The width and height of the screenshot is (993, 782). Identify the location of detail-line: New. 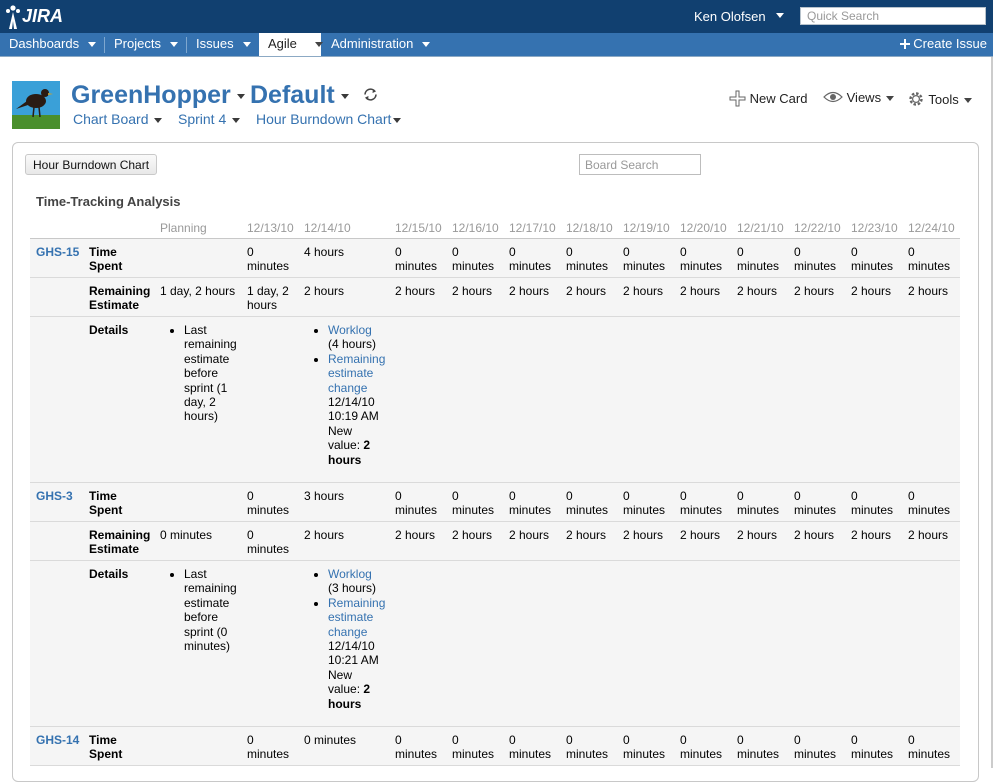
(340, 674).